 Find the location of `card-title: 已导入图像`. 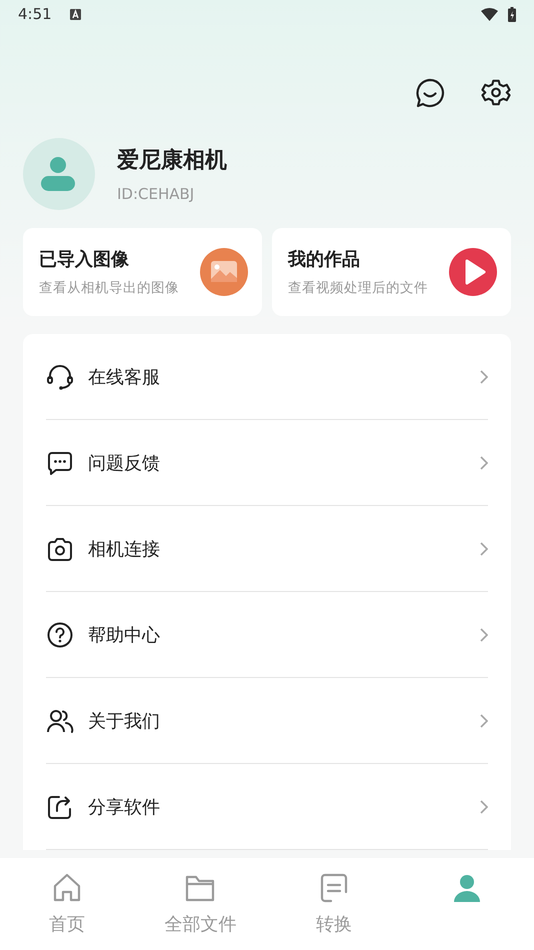

card-title: 已导入图像 is located at coordinates (84, 259).